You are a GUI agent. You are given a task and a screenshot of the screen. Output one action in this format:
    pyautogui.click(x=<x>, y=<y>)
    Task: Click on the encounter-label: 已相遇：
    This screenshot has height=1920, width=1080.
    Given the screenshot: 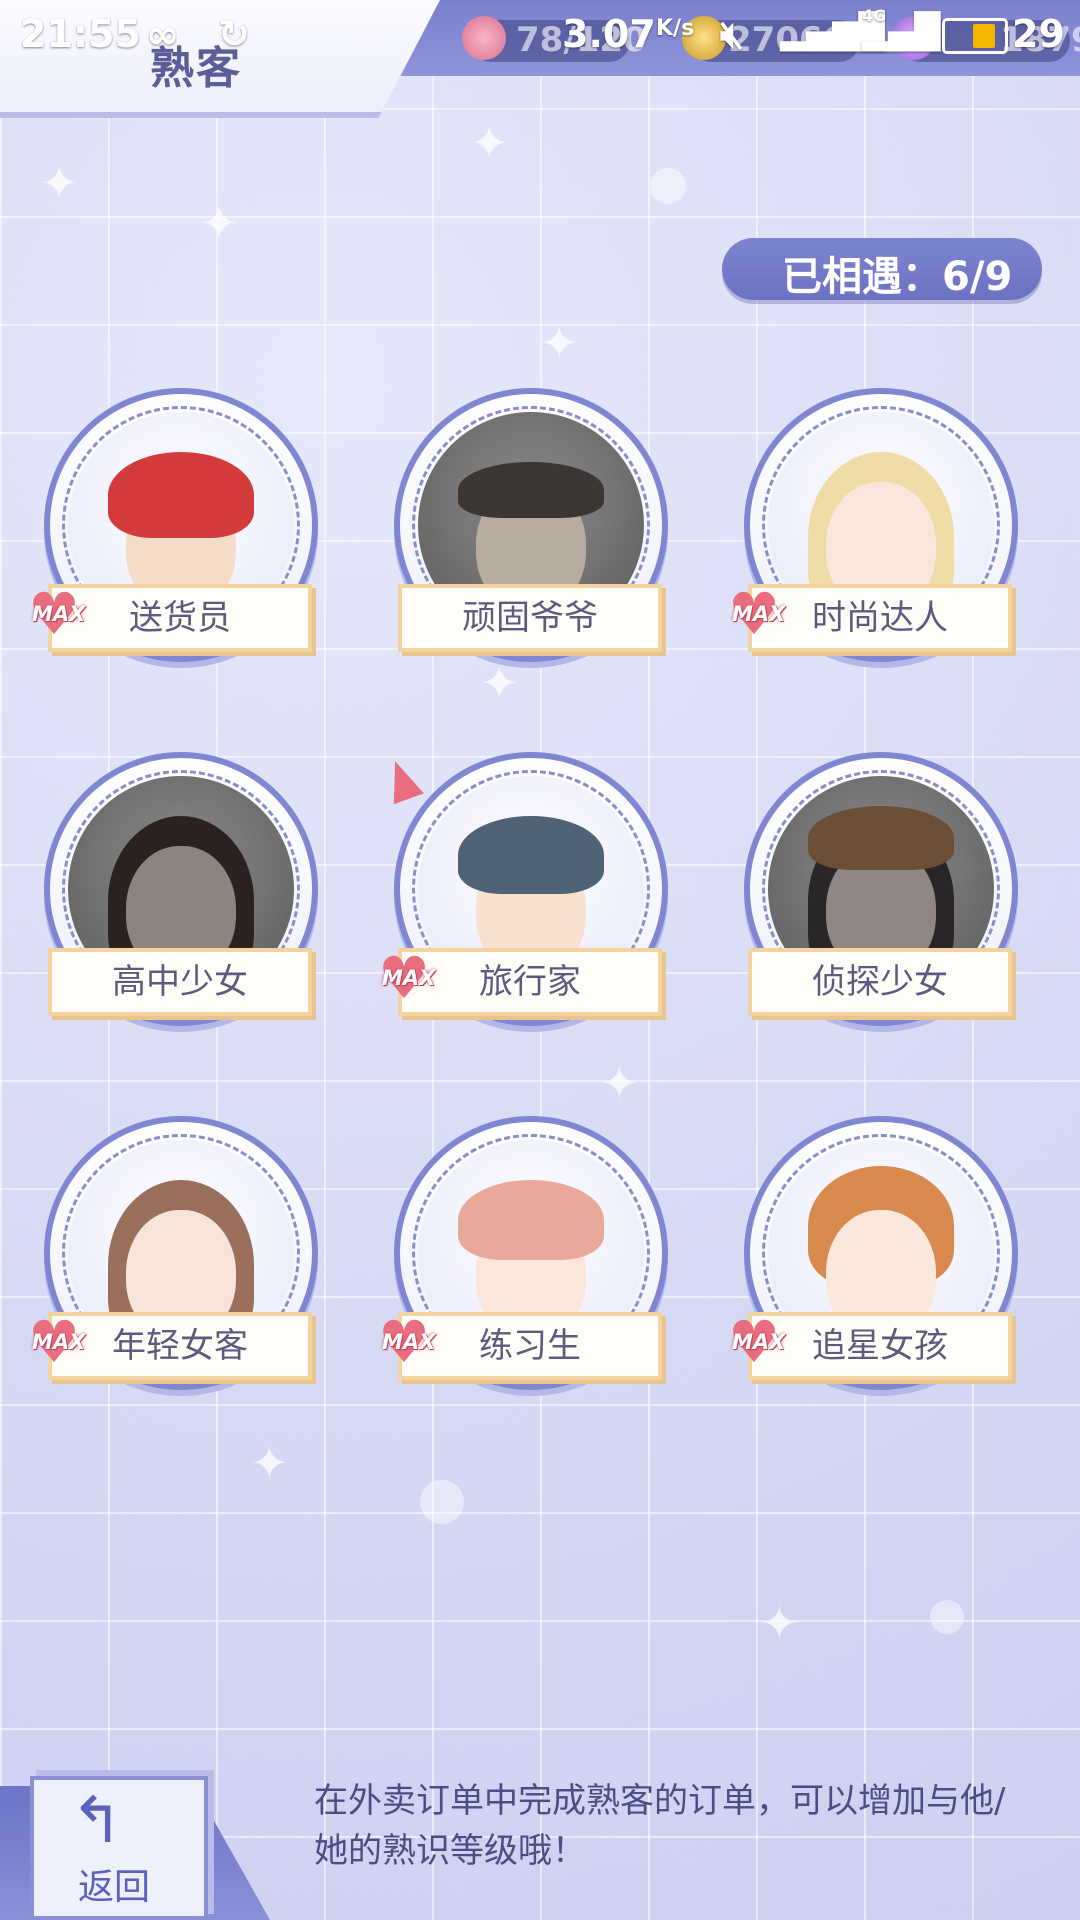 What is the action you would take?
    pyautogui.click(x=862, y=277)
    